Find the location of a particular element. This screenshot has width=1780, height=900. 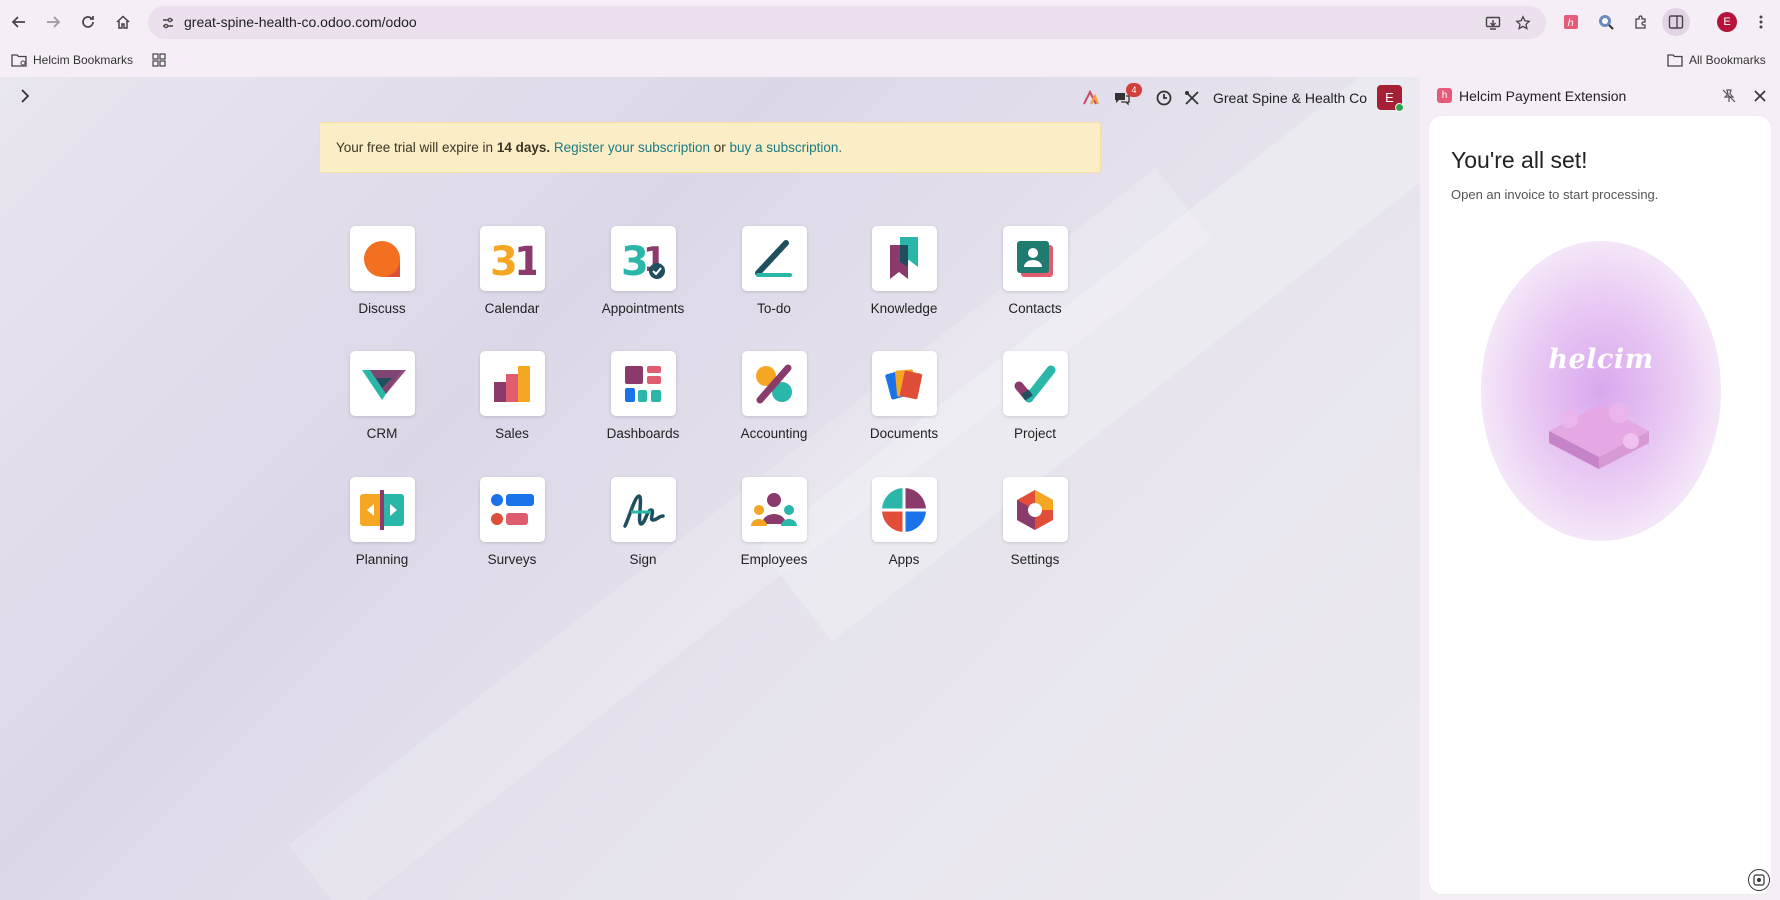

app-label: Appointments is located at coordinates (643, 308).